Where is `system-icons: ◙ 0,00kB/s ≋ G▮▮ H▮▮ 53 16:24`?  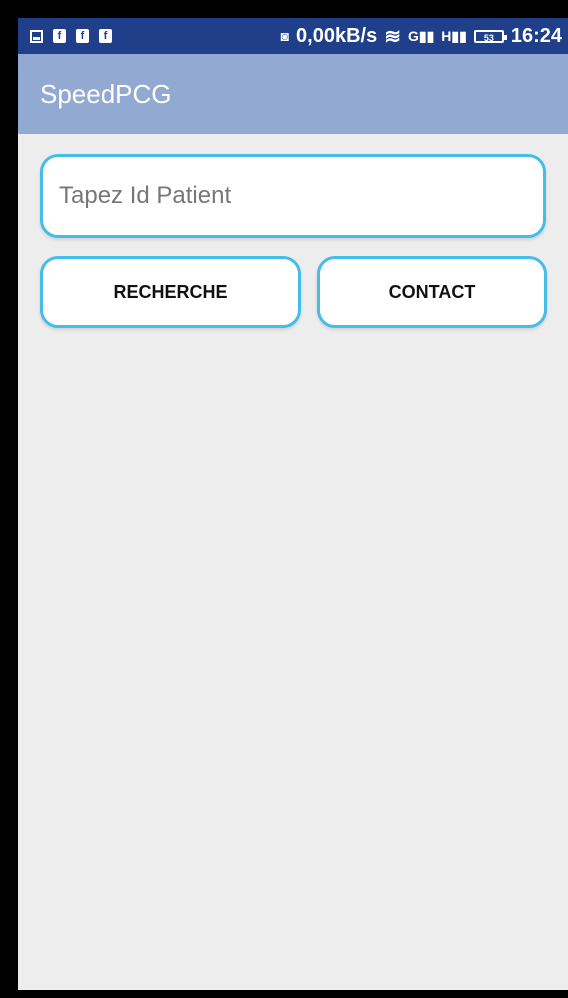
system-icons: ◙ 0,00kB/s ≋ G▮▮ H▮▮ 53 16:24 is located at coordinates (421, 36).